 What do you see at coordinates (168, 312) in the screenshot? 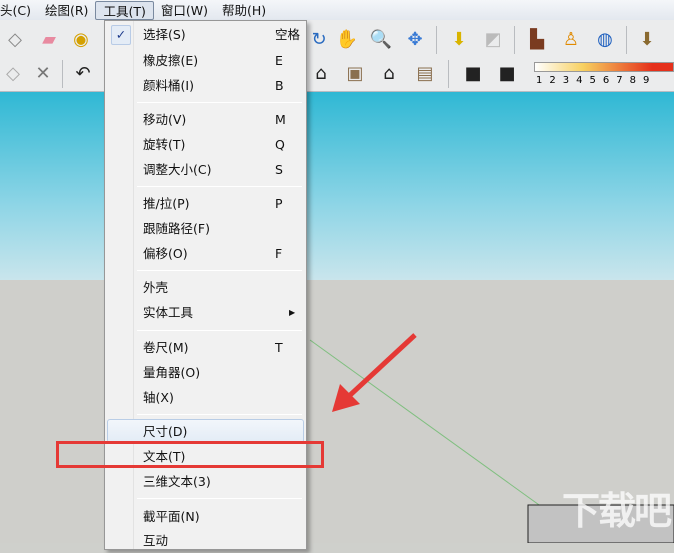
I see `item-label: 实体工具` at bounding box center [168, 312].